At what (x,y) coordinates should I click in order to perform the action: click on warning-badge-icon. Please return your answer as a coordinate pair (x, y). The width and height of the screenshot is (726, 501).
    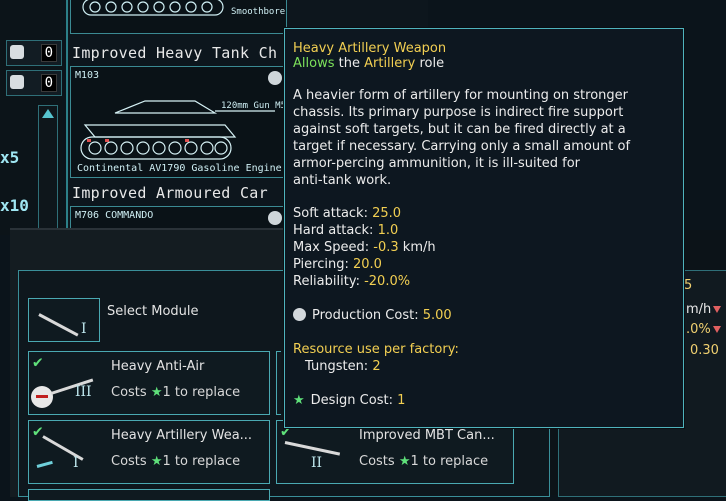
    Looking at the image, I should click on (42, 397).